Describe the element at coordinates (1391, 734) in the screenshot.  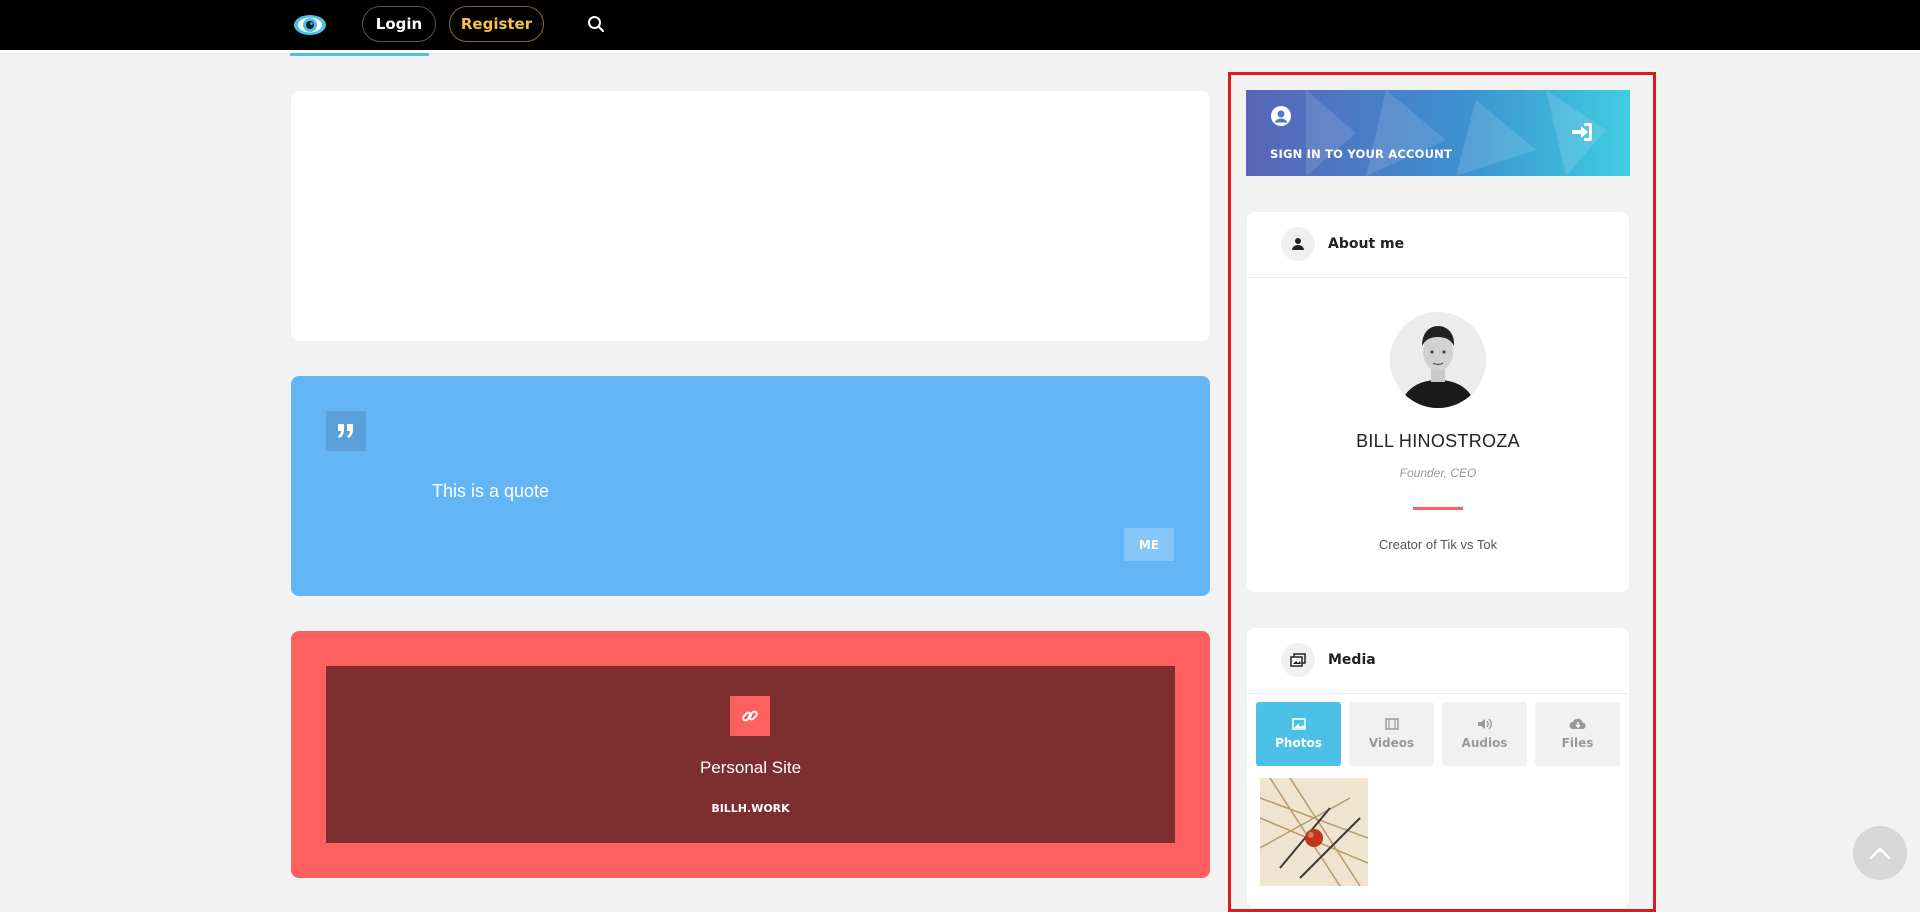
I see `media-tab-videos: Videos` at that location.